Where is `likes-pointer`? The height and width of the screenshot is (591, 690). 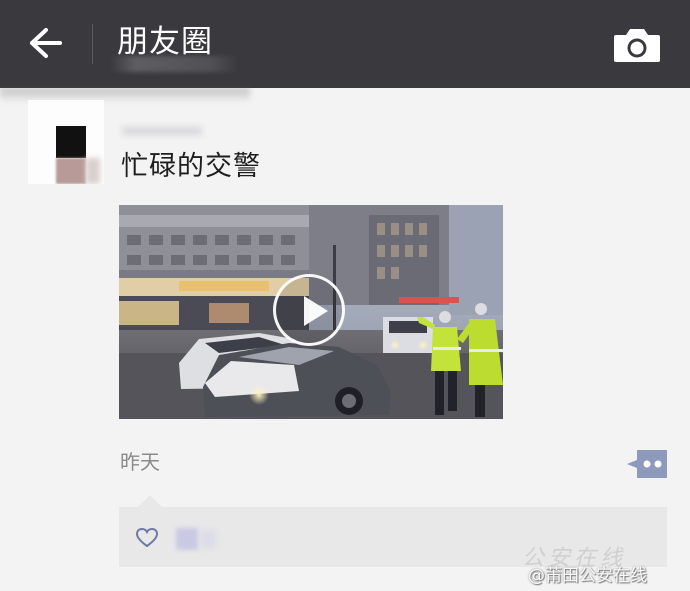
likes-pointer is located at coordinates (150, 501).